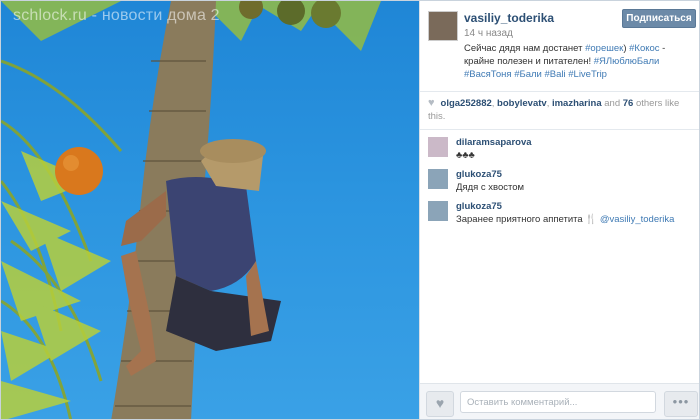  I want to click on like-user: bobylevatv, so click(522, 103).